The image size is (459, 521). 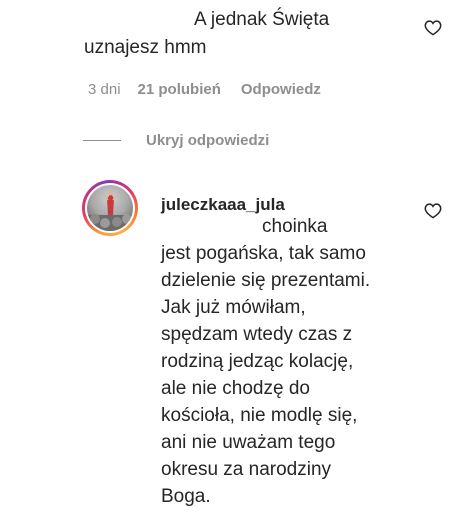 I want to click on avatar, so click(x=110, y=208).